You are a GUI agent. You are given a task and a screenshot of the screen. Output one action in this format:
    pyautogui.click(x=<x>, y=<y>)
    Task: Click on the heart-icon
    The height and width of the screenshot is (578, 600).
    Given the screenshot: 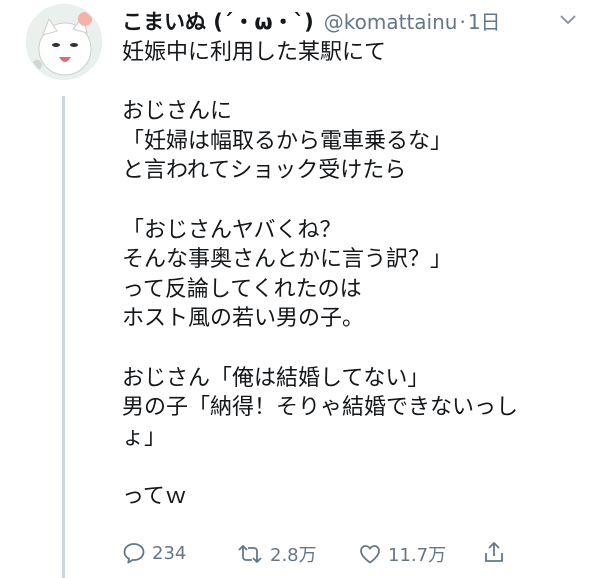 What is the action you would take?
    pyautogui.click(x=370, y=554)
    